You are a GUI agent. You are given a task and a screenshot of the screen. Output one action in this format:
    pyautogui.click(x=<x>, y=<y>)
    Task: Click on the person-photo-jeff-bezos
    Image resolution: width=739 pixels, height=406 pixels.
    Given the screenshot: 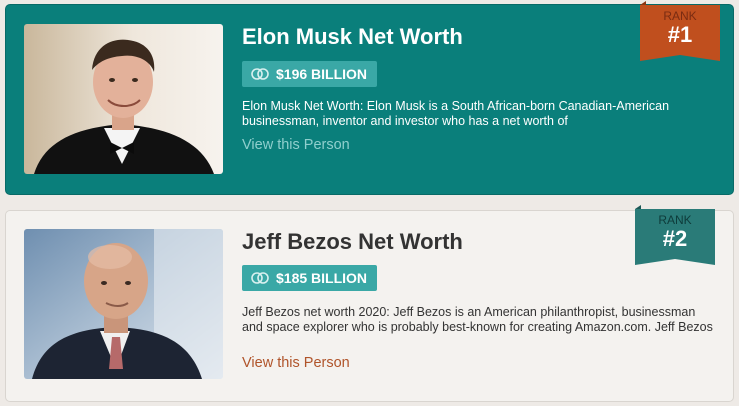 What is the action you would take?
    pyautogui.click(x=123, y=304)
    